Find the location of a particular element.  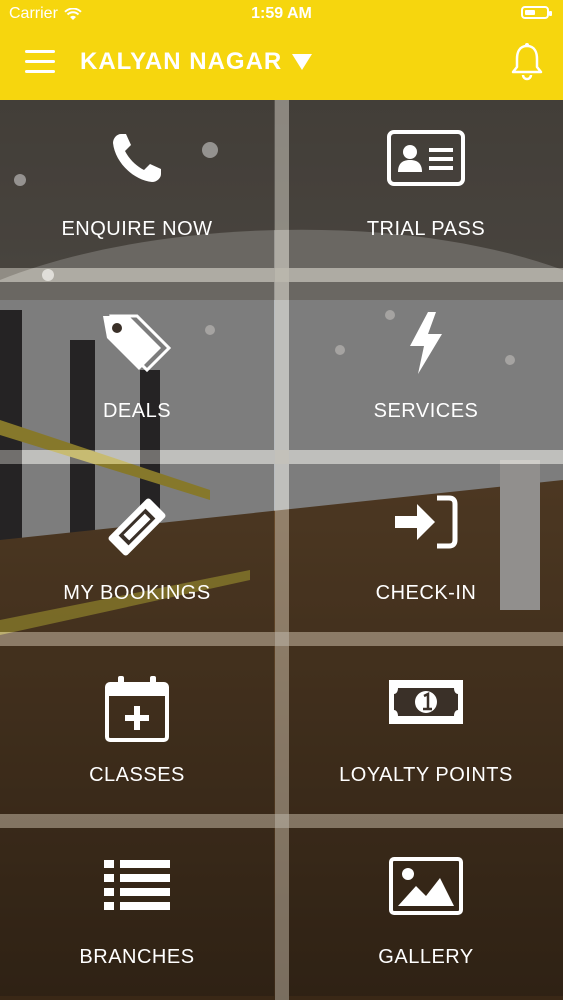

tags-icon is located at coordinates (137, 343).